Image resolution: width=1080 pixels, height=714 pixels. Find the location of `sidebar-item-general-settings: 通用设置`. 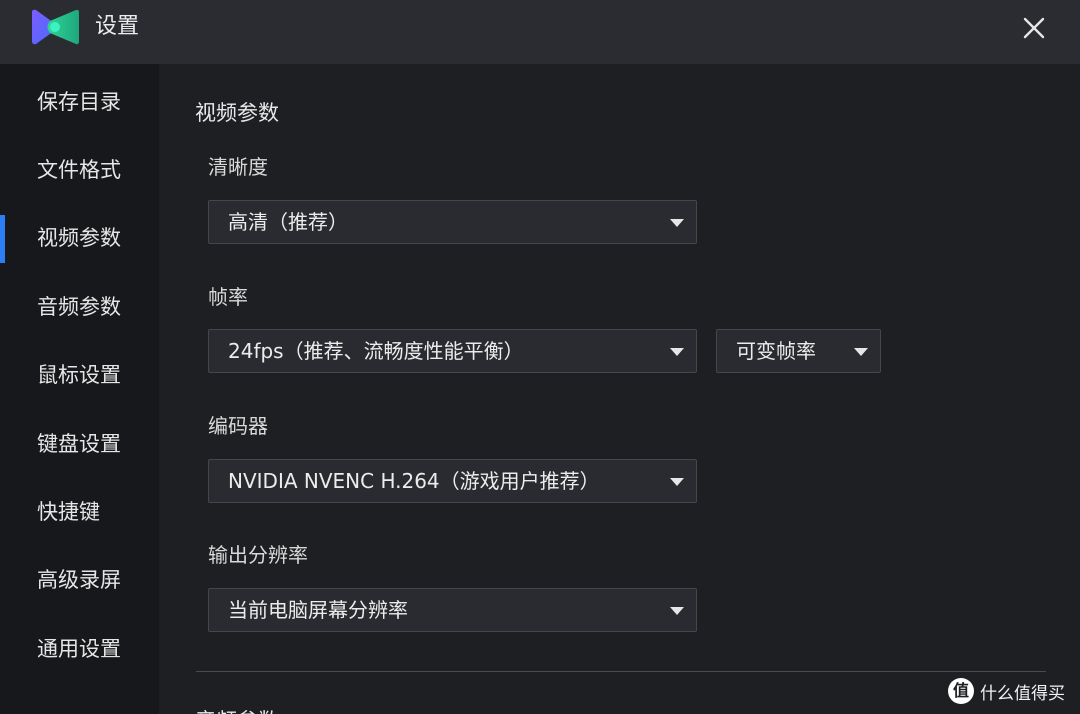

sidebar-item-general-settings: 通用设置 is located at coordinates (79, 650).